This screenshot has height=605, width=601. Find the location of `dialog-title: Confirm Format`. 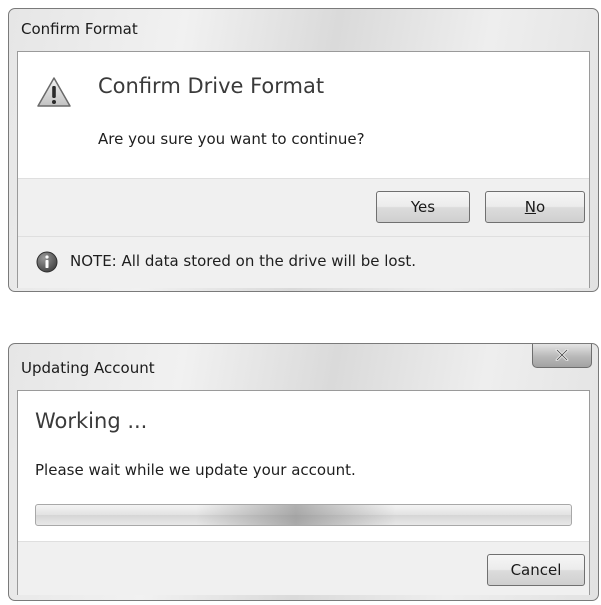

dialog-title: Confirm Format is located at coordinates (79, 29).